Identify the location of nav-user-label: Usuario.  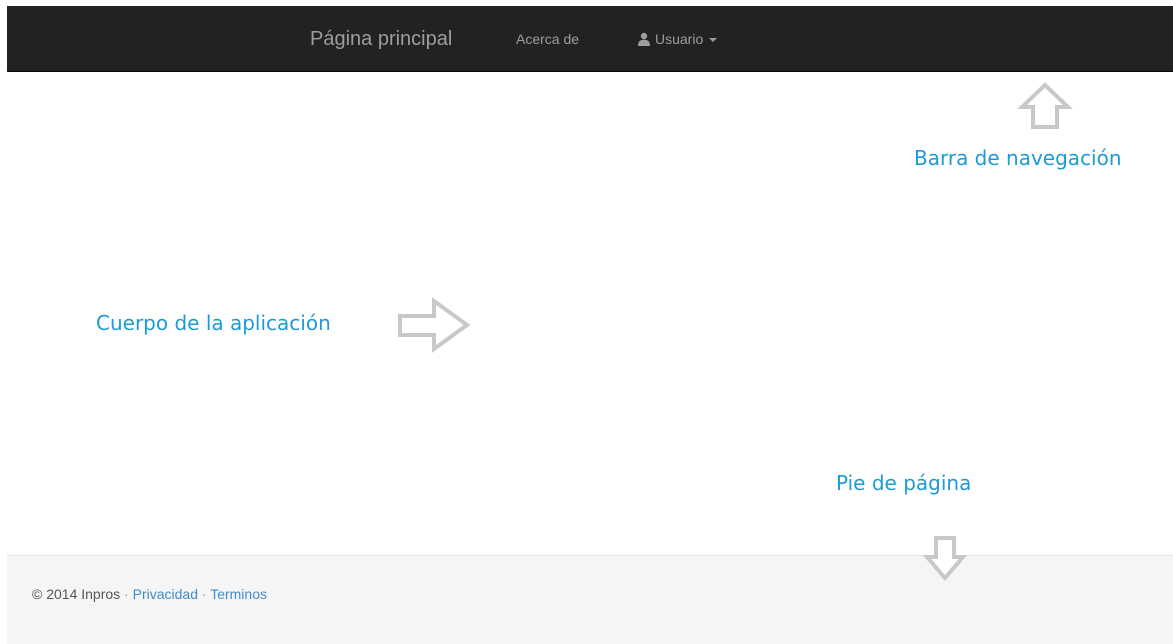
(679, 39).